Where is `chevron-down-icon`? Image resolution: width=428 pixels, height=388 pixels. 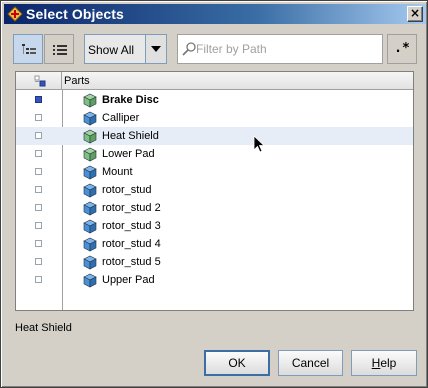
chevron-down-icon is located at coordinates (155, 49).